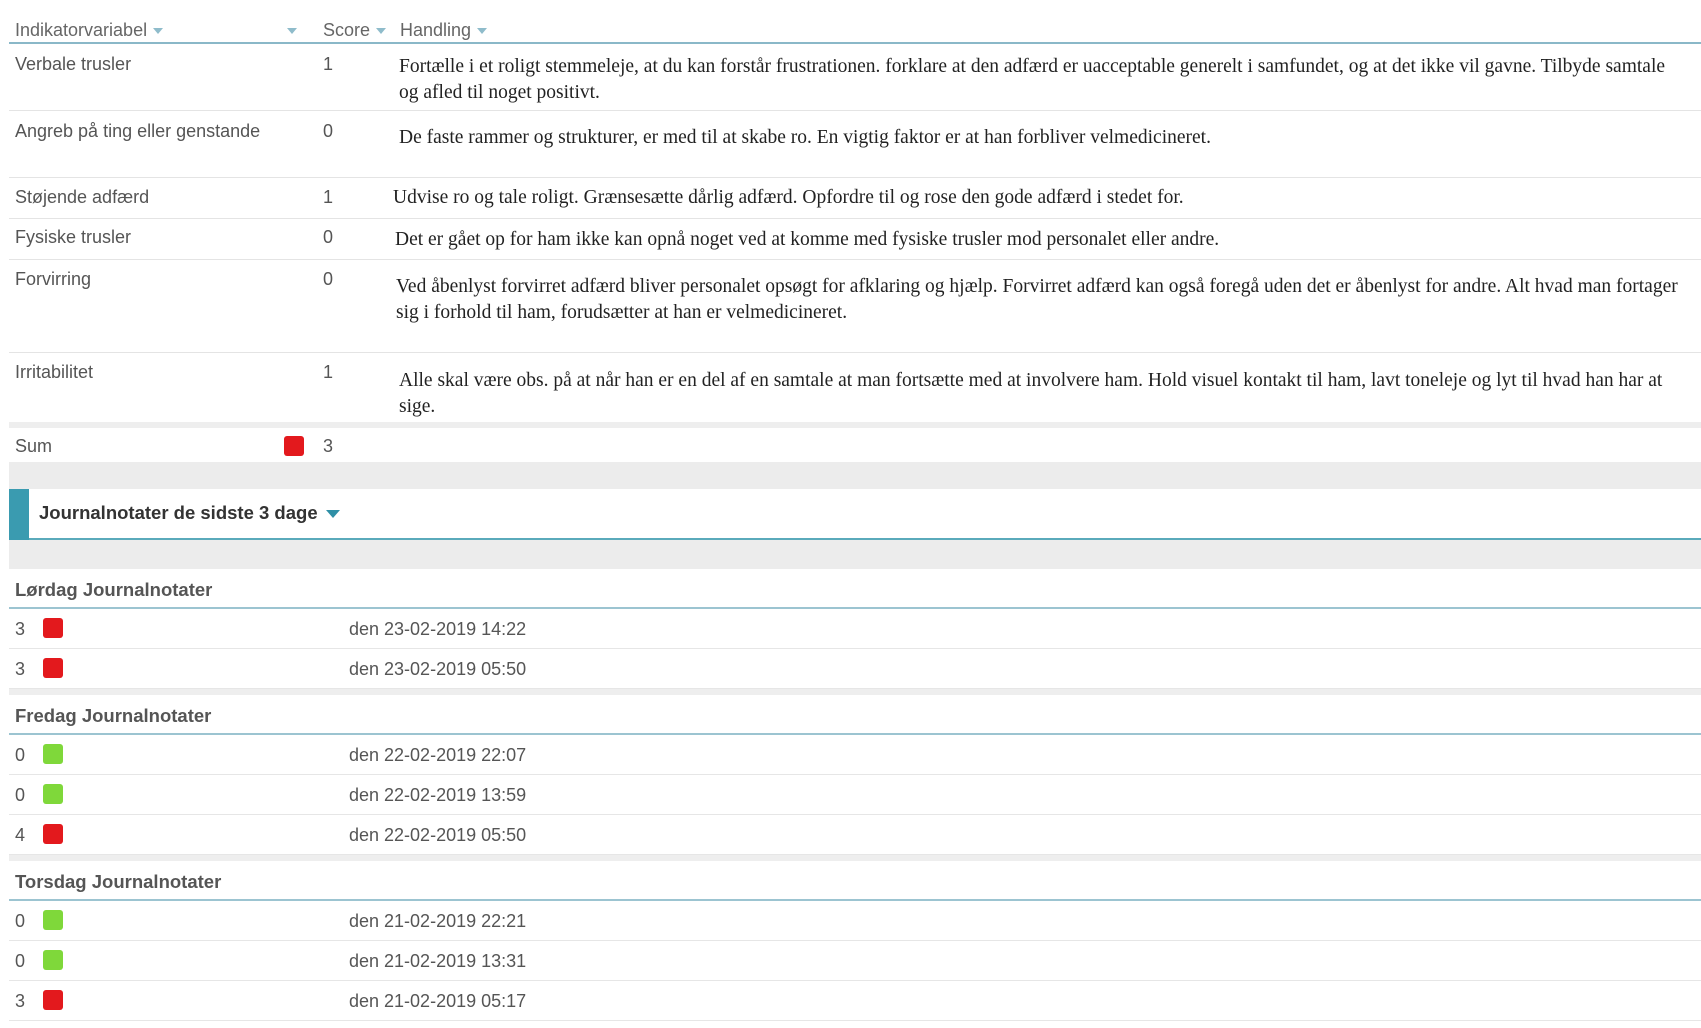 Image resolution: width=1701 pixels, height=1028 pixels. I want to click on indicator-label: Angreb på ting eller genstande, so click(138, 131).